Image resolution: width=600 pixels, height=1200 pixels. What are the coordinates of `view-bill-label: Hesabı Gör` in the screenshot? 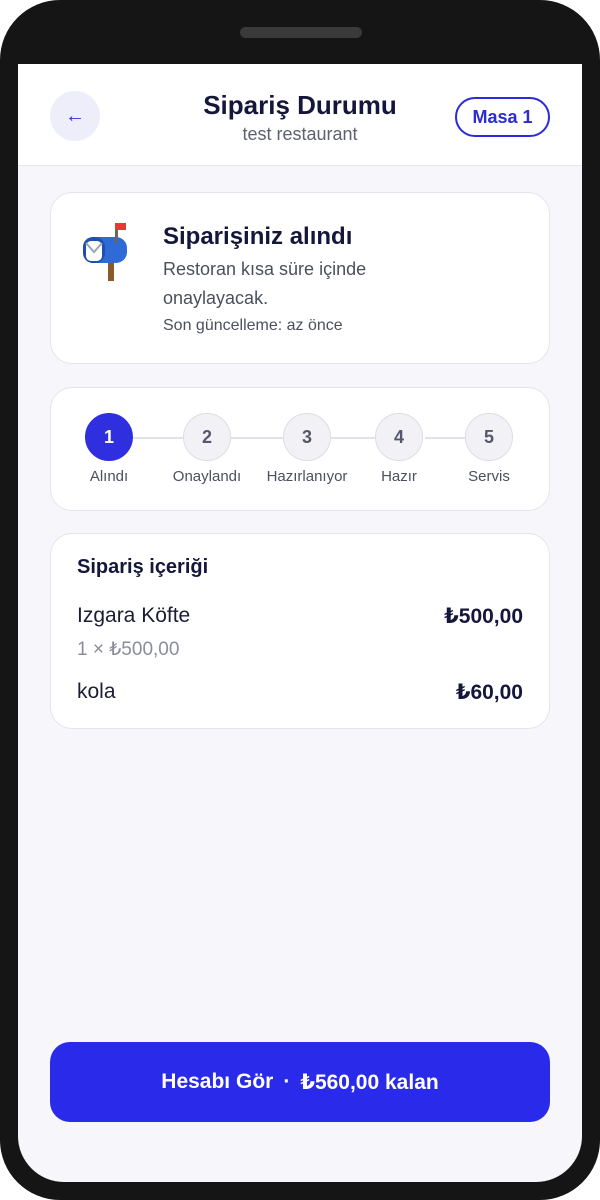 It's located at (217, 1081).